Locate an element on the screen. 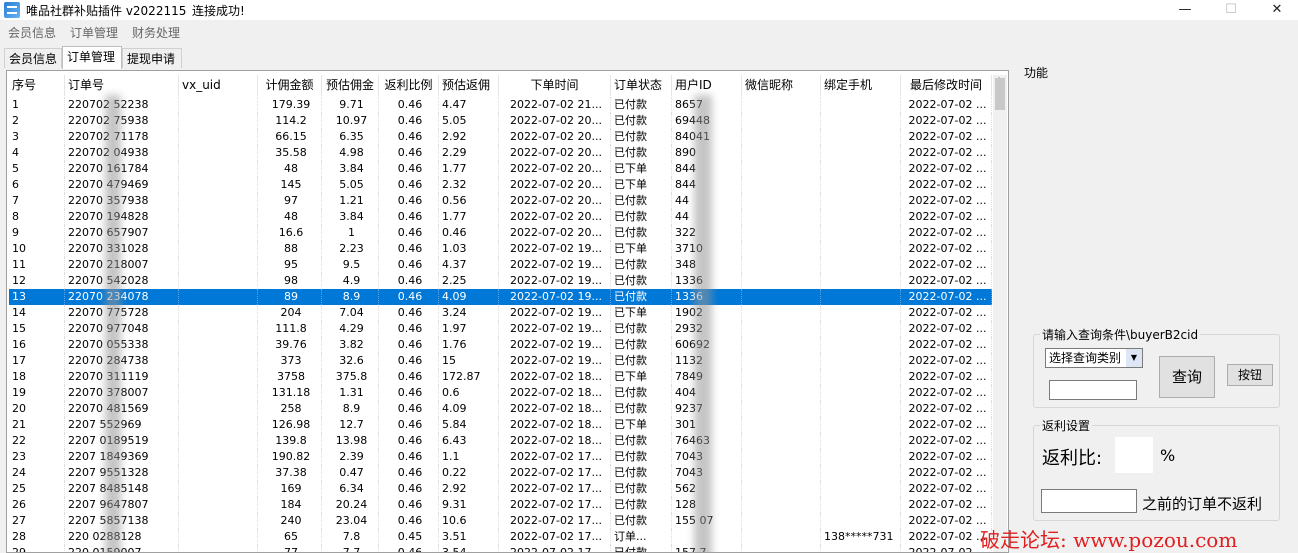 The height and width of the screenshot is (553, 1298). vertical-scrollbar: ▲ is located at coordinates (1000, 313).